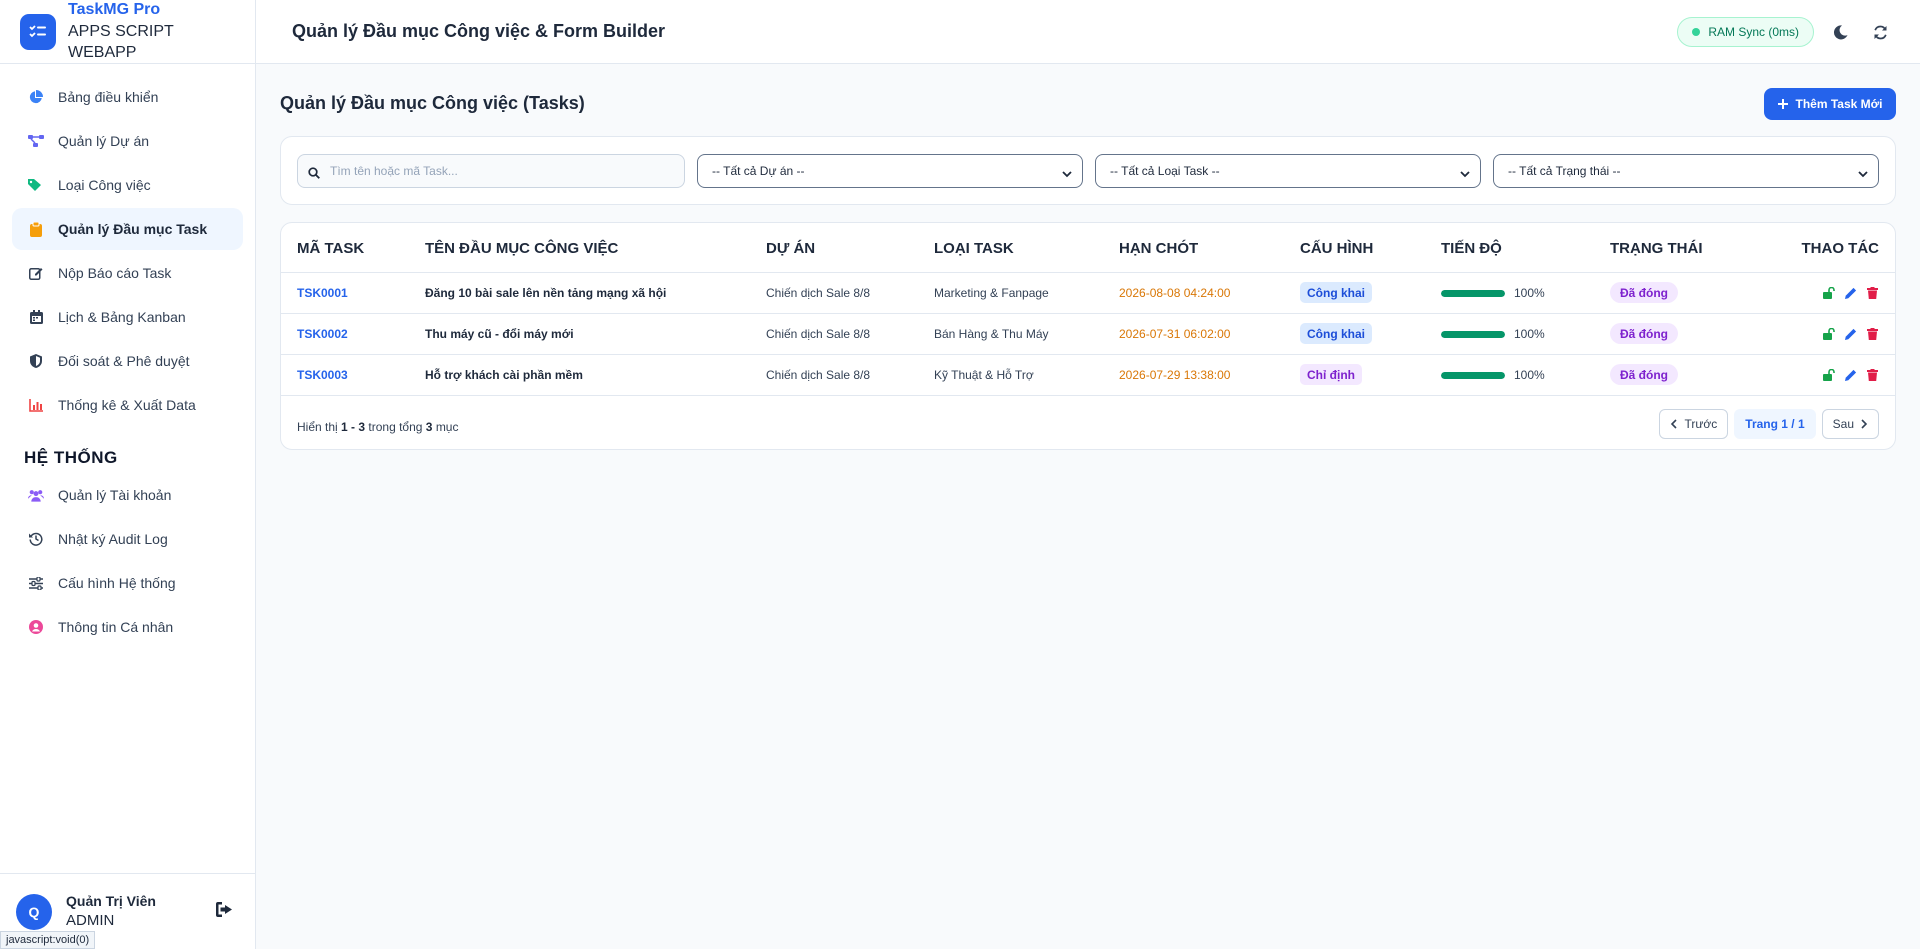 The image size is (1920, 949). I want to click on user-name: Quản Trị Viên, so click(111, 900).